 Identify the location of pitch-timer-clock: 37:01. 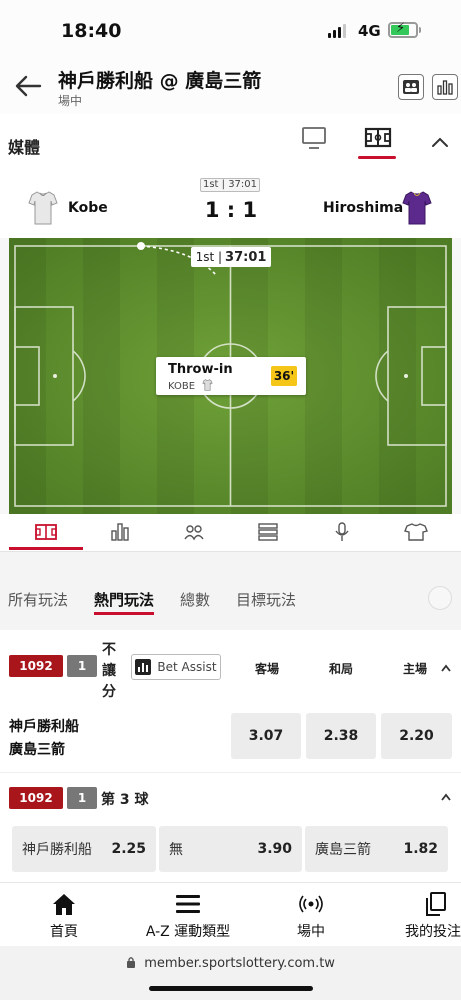
(246, 257).